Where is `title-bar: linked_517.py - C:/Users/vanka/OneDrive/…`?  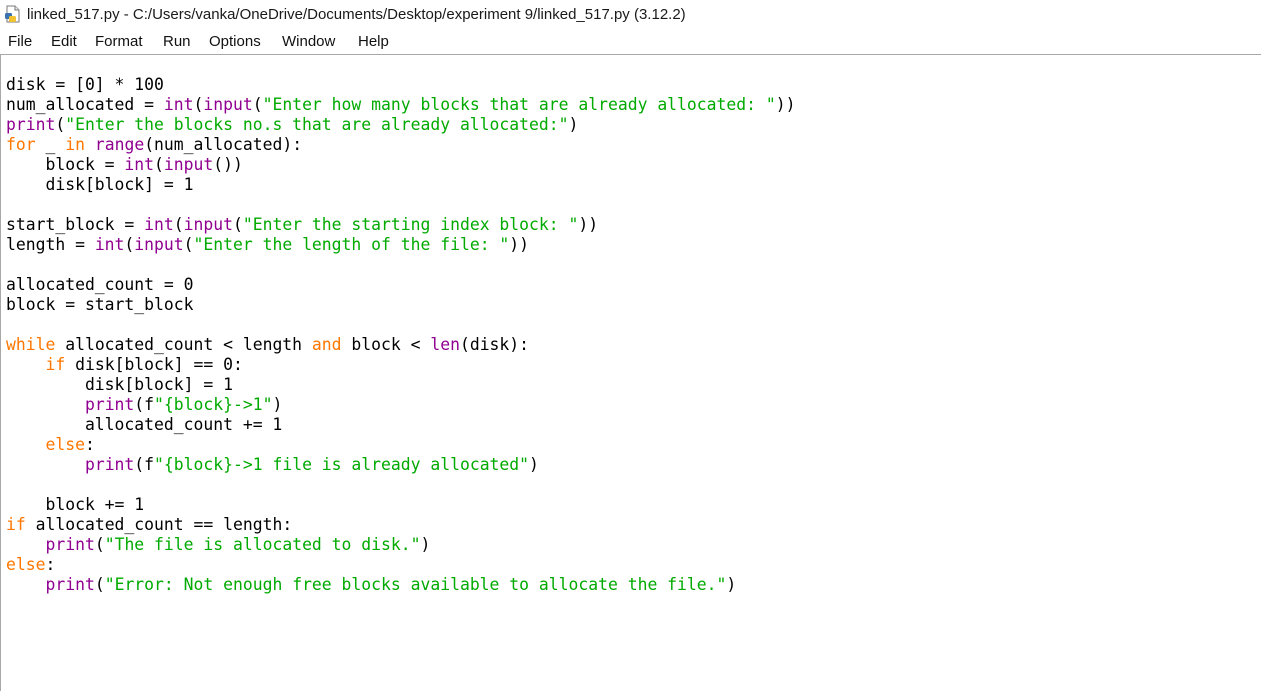 title-bar: linked_517.py - C:/Users/vanka/OneDrive/… is located at coordinates (630, 15).